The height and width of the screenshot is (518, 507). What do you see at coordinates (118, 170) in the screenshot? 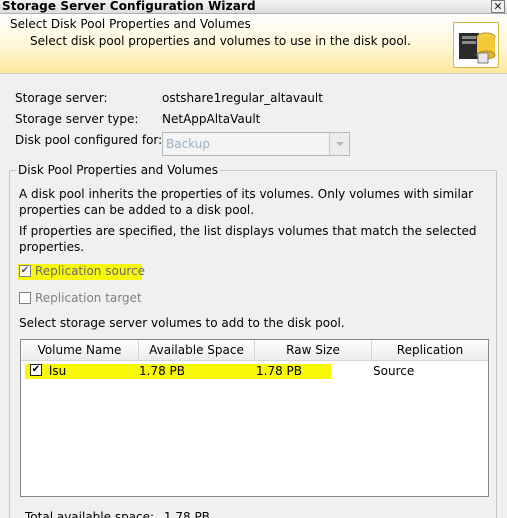
I see `group-title: Disk Pool Properties and Volumes` at bounding box center [118, 170].